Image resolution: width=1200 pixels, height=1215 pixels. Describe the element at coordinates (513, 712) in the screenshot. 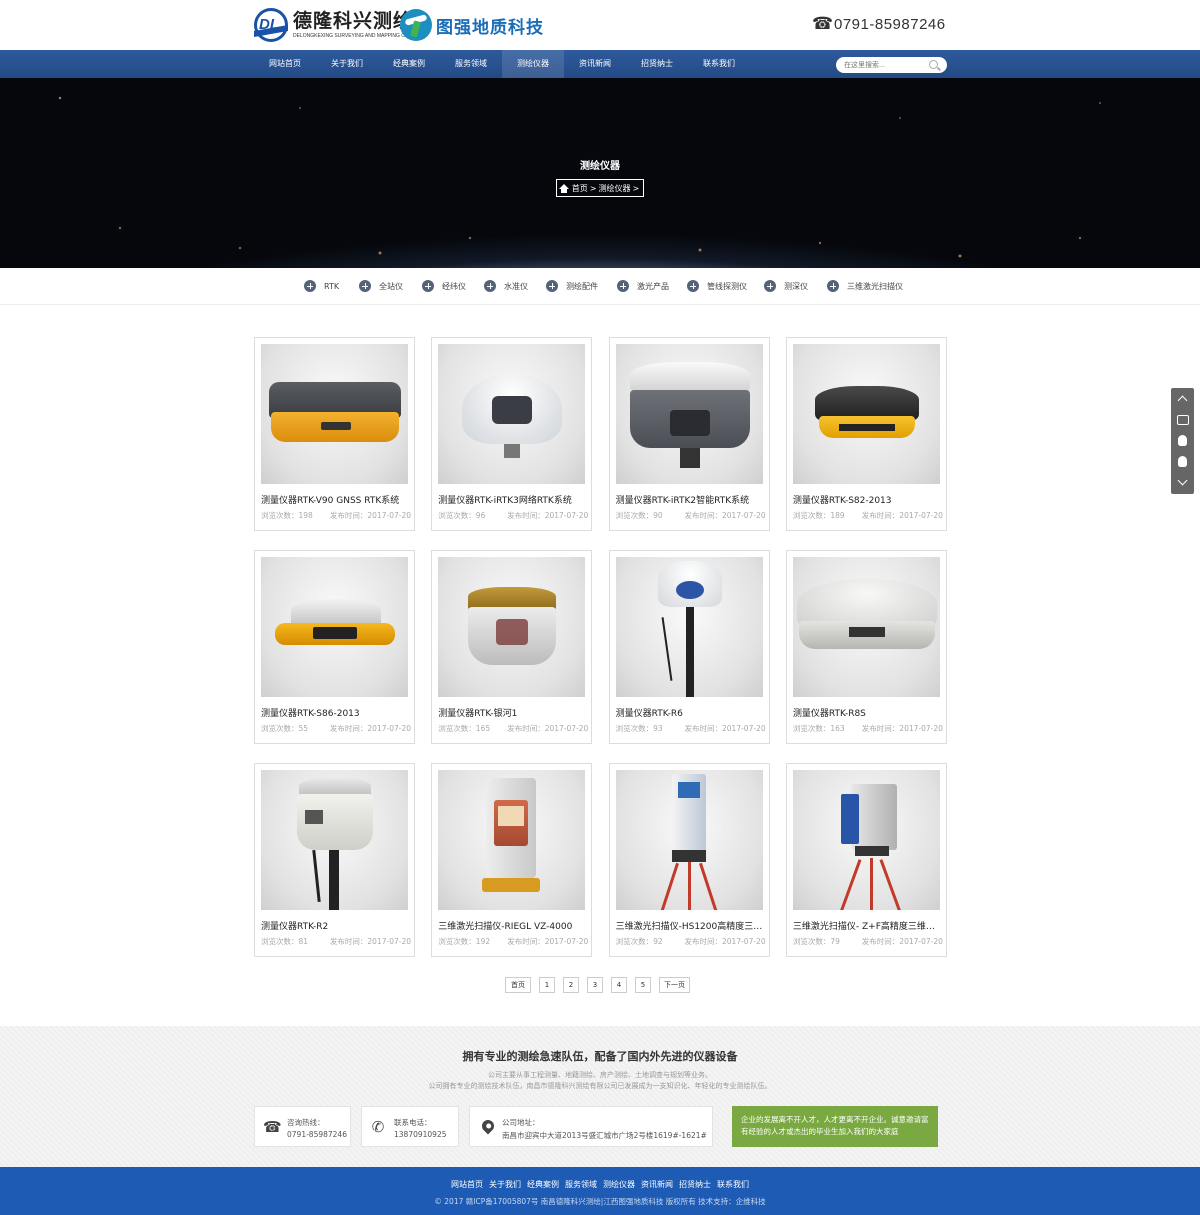

I see `product-name: 测量仪器RTK-银河1` at that location.